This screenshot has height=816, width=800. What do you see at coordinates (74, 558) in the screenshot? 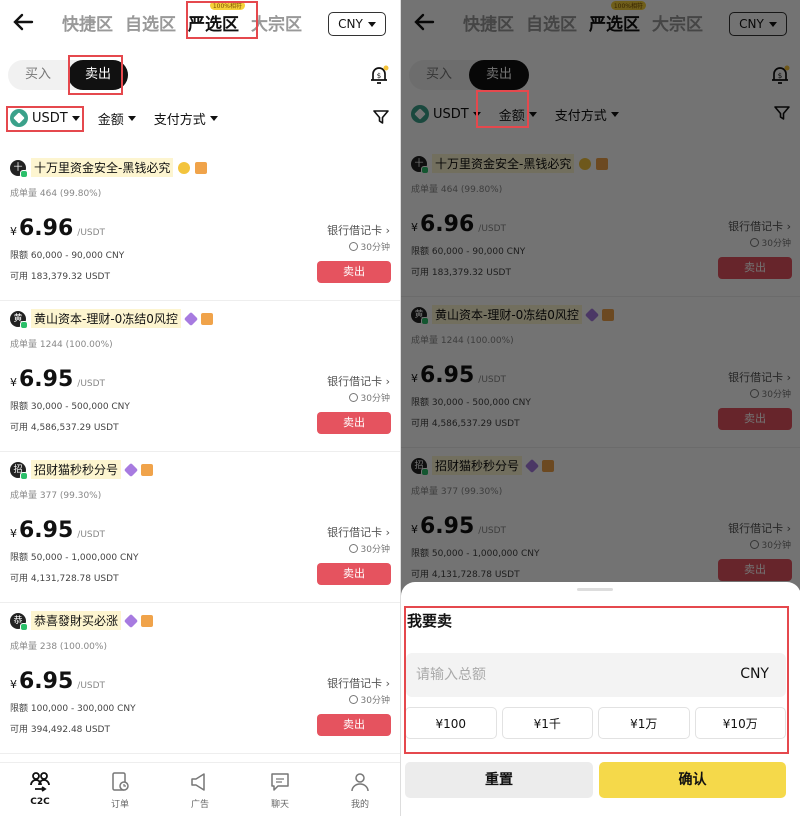
I see `limit-range: 限额 50,000 - 1,000,000 CNY` at bounding box center [74, 558].